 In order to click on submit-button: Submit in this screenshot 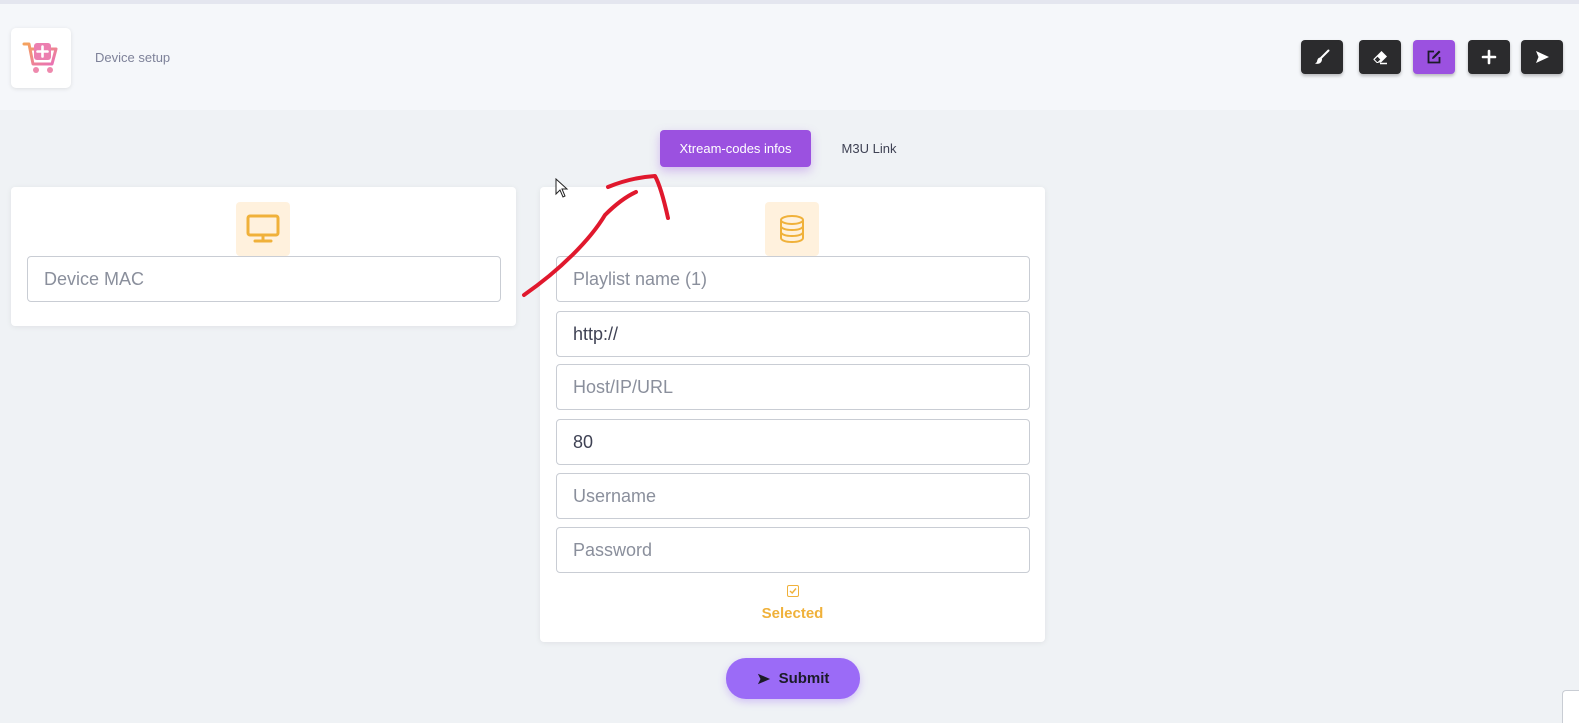, I will do `click(793, 678)`.